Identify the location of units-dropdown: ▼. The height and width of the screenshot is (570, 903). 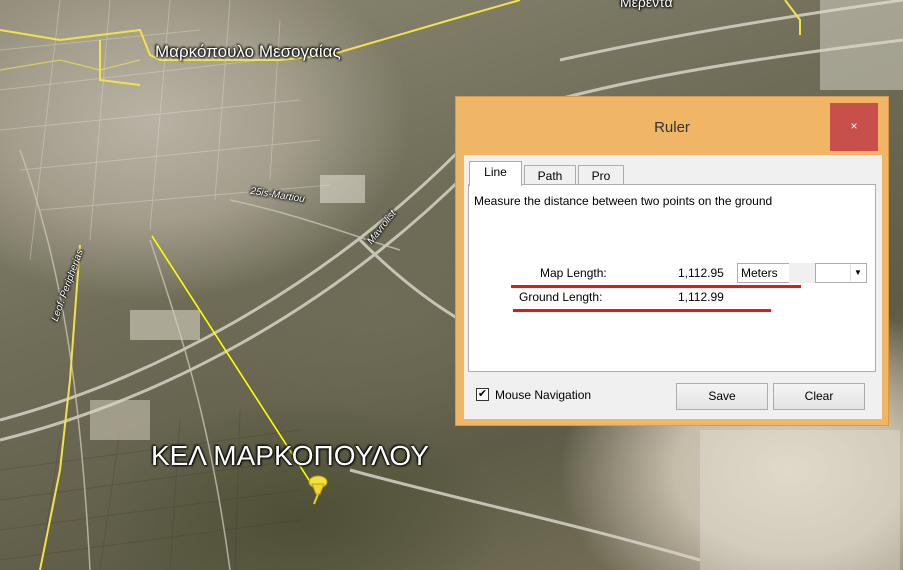
(841, 273).